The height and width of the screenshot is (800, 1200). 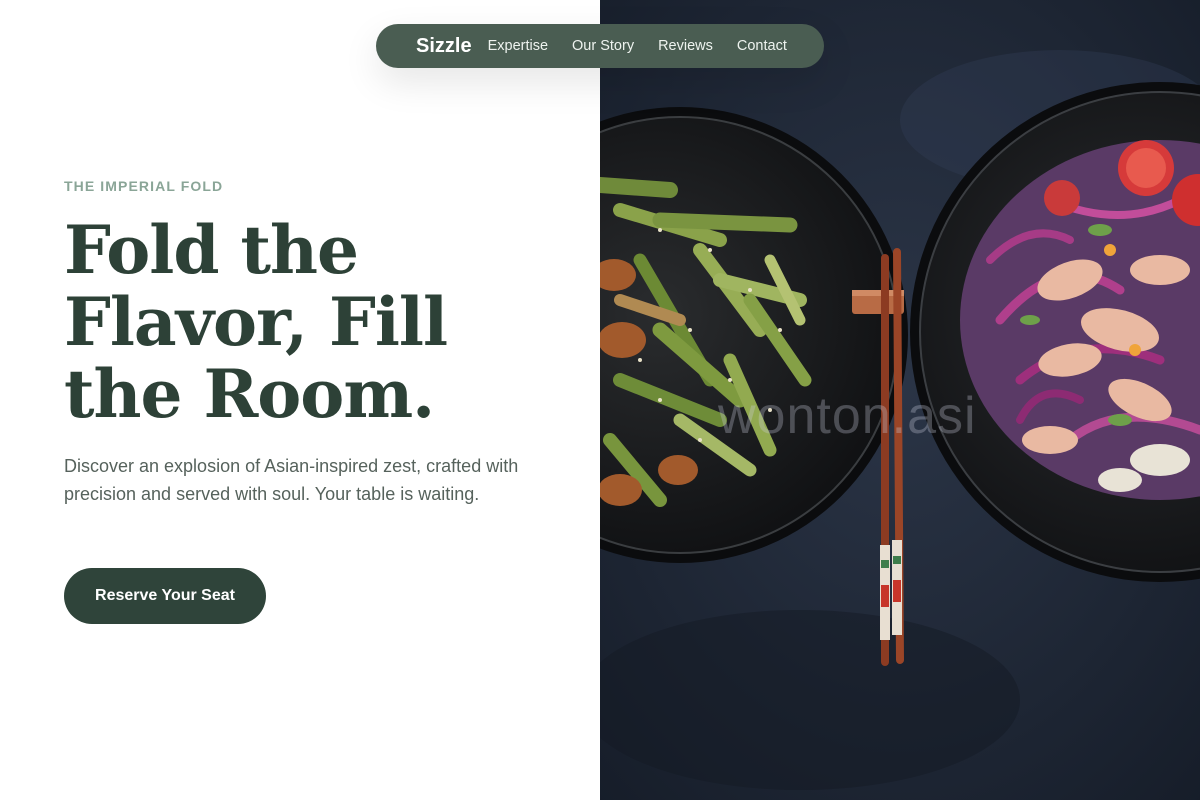 What do you see at coordinates (444, 46) in the screenshot?
I see `brand-logo: Sizzle` at bounding box center [444, 46].